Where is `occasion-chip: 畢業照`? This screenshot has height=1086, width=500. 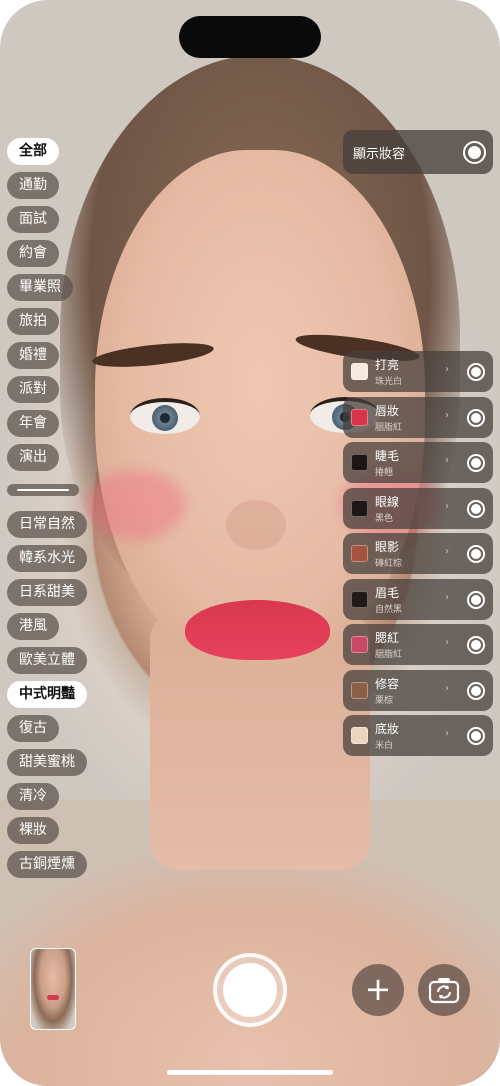
occasion-chip: 畢業照 is located at coordinates (40, 287).